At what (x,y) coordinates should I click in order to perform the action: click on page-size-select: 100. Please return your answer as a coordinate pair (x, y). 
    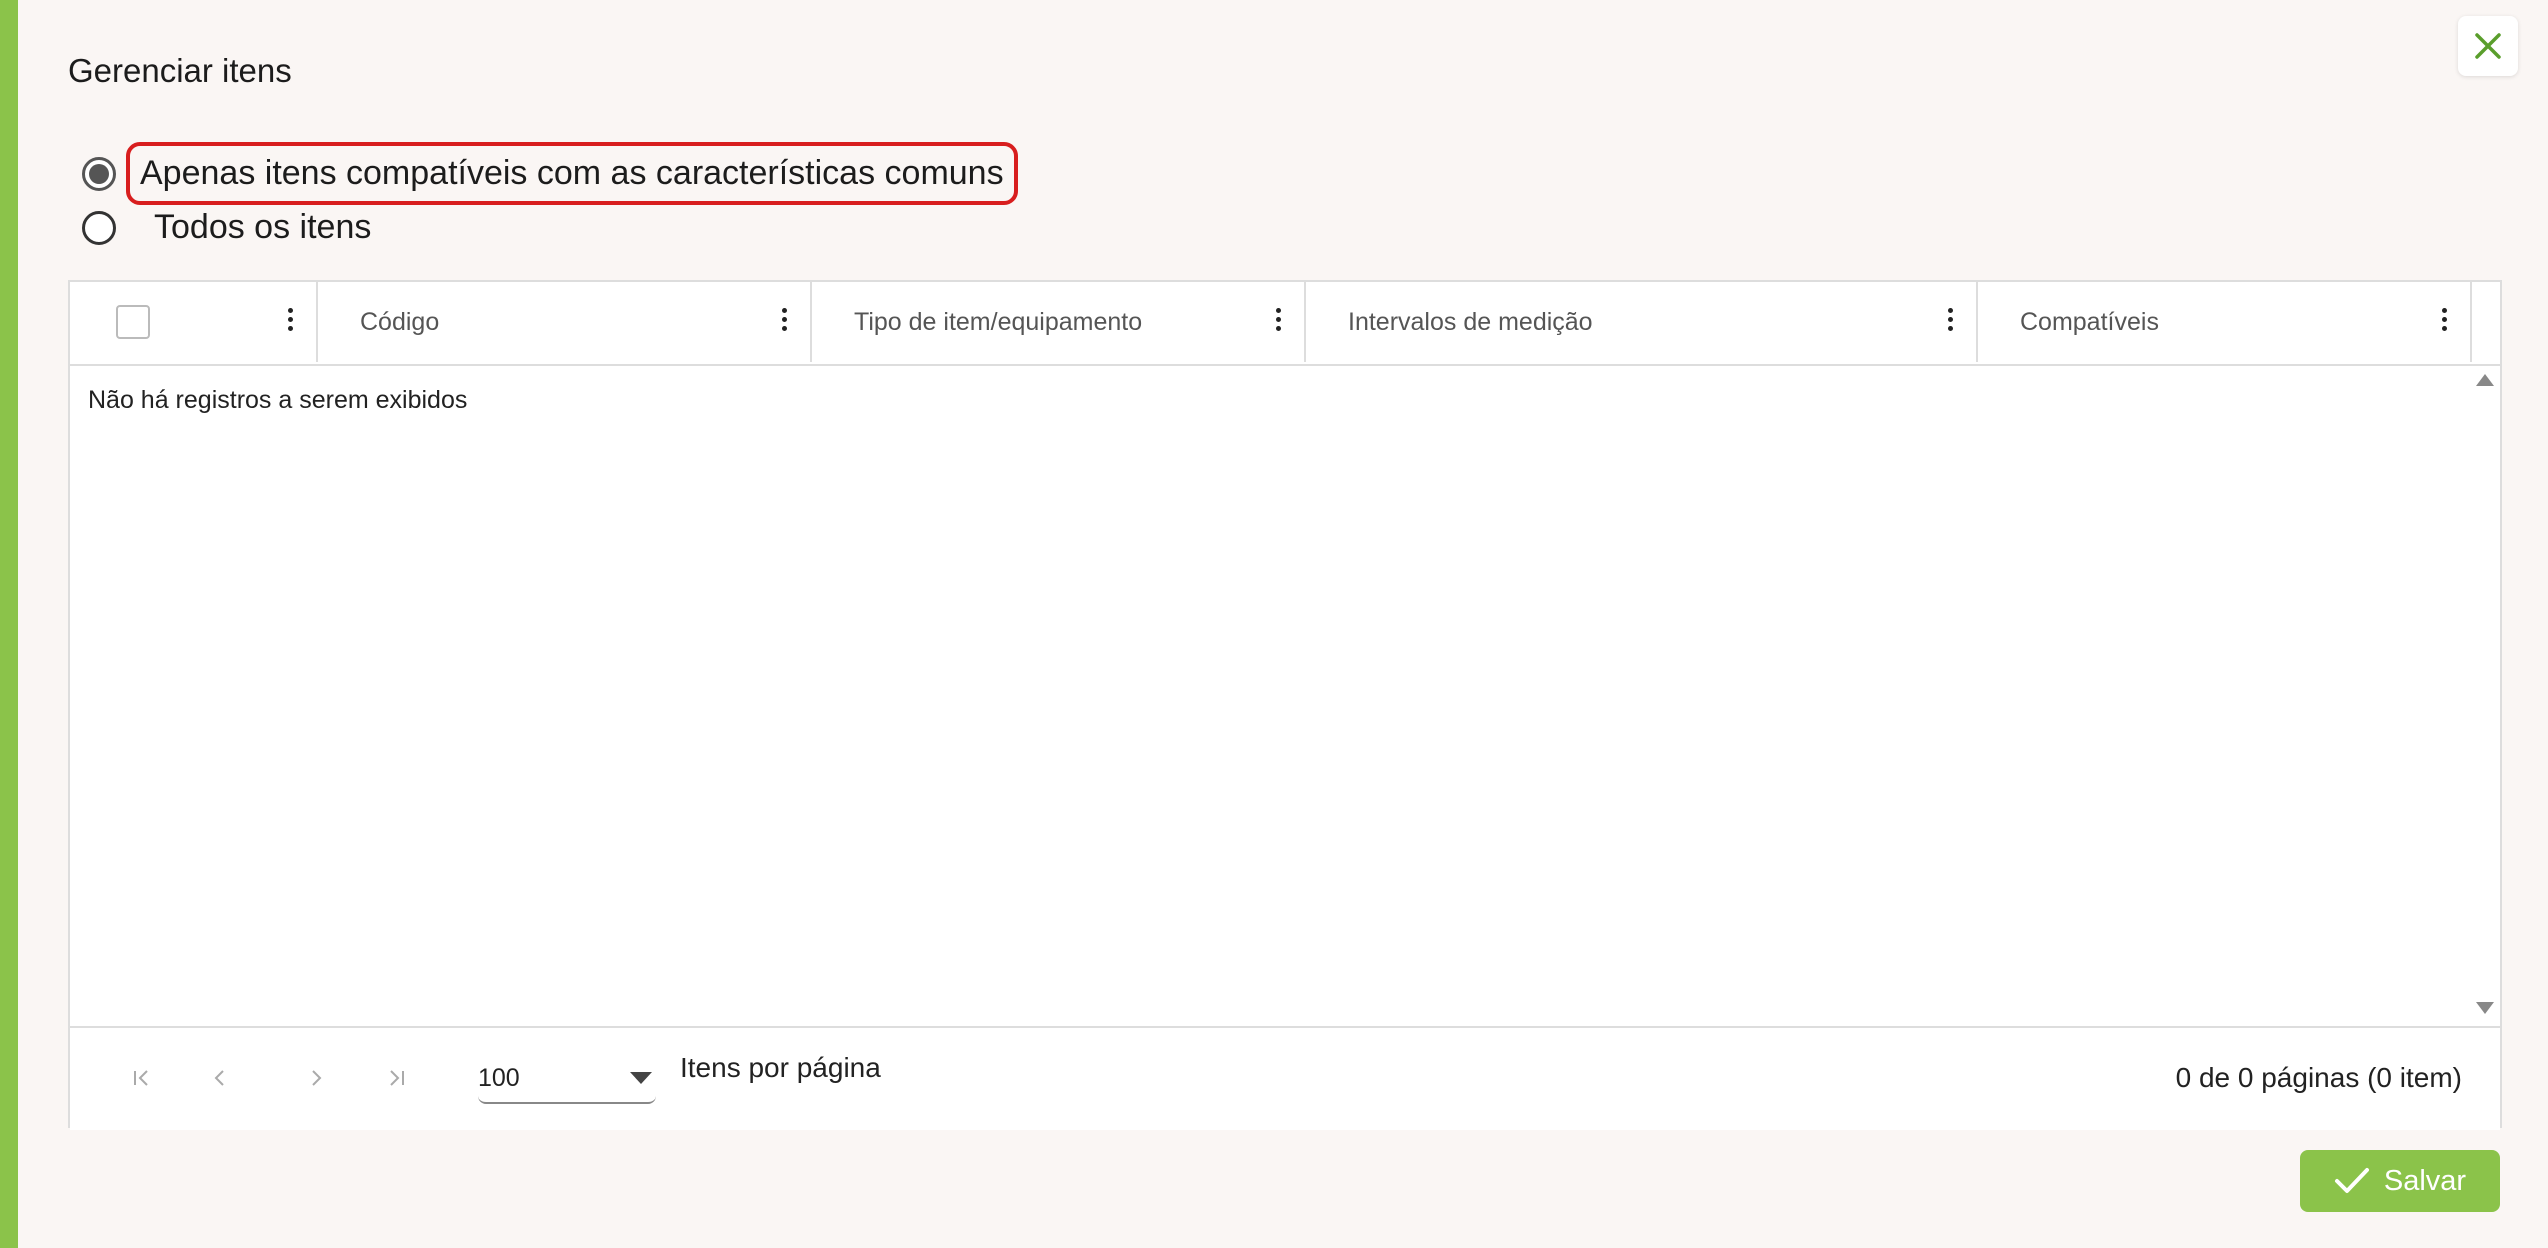
    Looking at the image, I should click on (567, 1079).